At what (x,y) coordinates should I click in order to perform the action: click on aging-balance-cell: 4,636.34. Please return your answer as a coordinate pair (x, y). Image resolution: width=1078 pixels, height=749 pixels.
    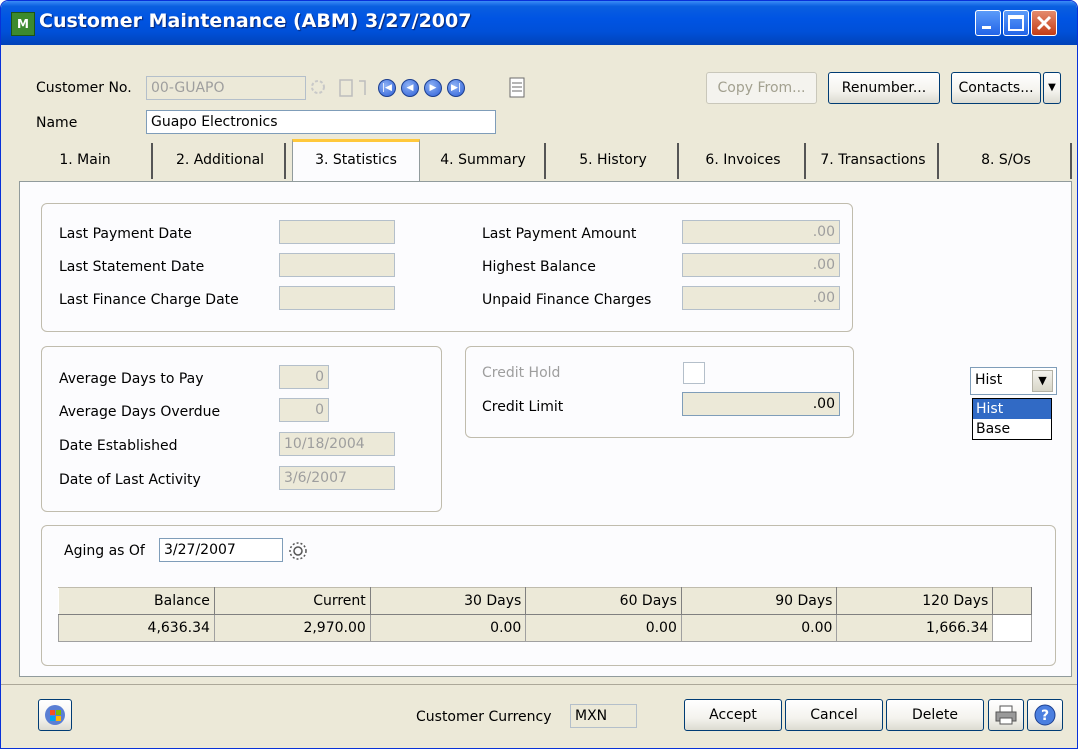
    Looking at the image, I should click on (136, 628).